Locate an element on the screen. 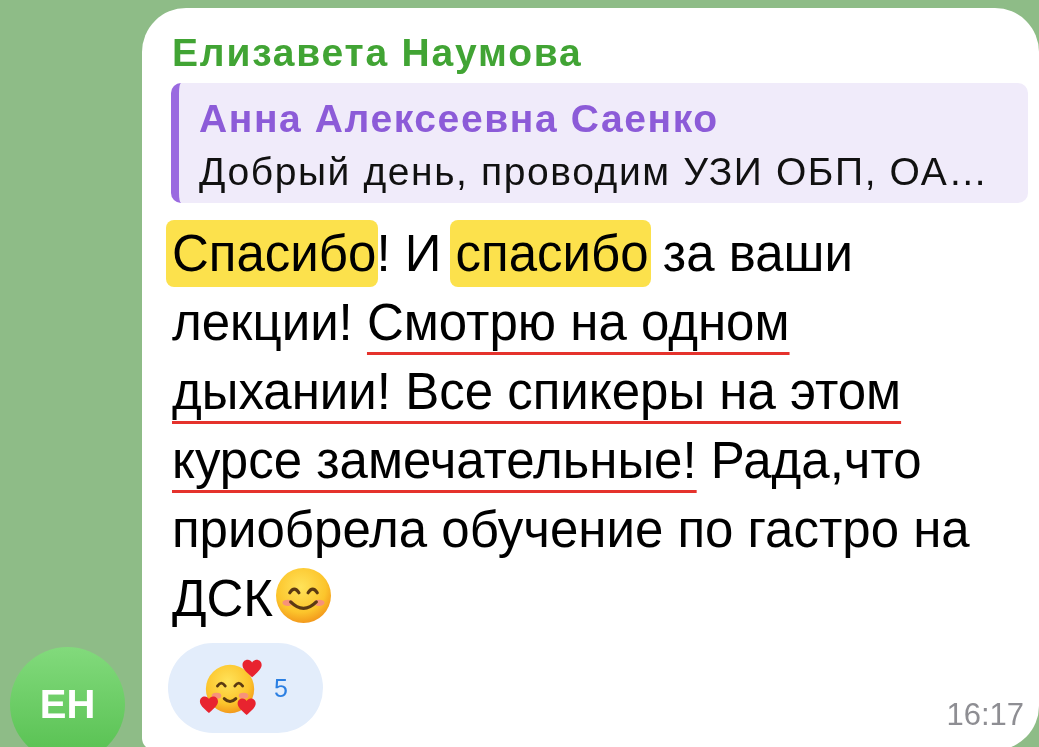 This screenshot has height=747, width=1039. smiling-face-icon is located at coordinates (304, 595).